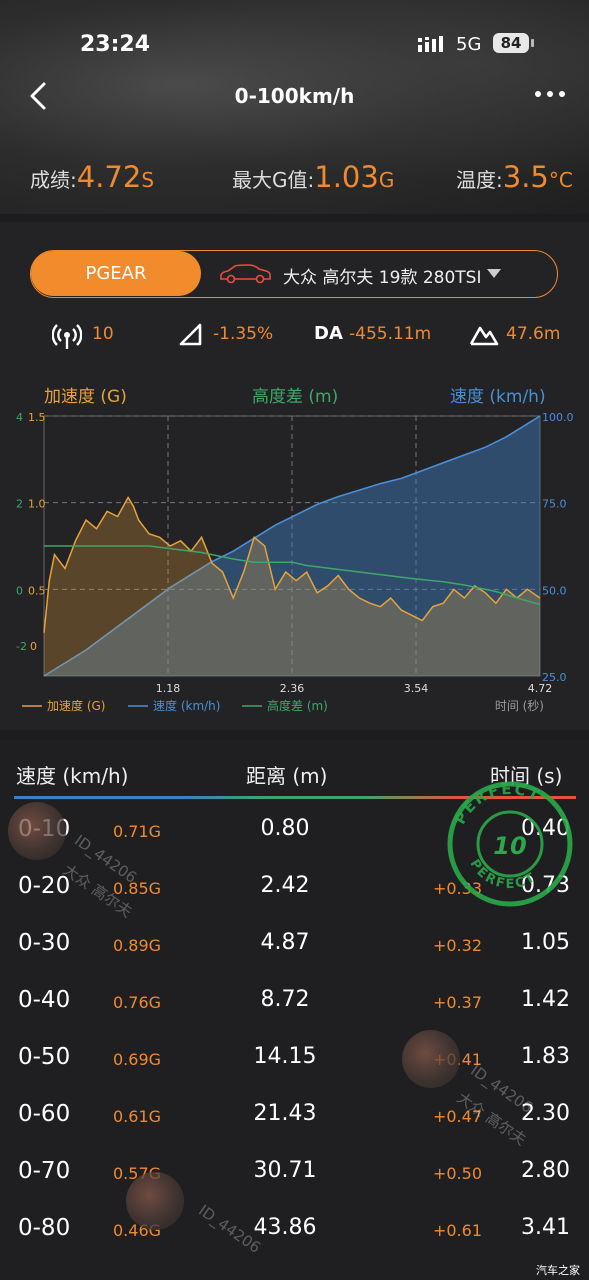 This screenshot has height=1280, width=589. I want to click on distance-cell: 0.80, so click(285, 828).